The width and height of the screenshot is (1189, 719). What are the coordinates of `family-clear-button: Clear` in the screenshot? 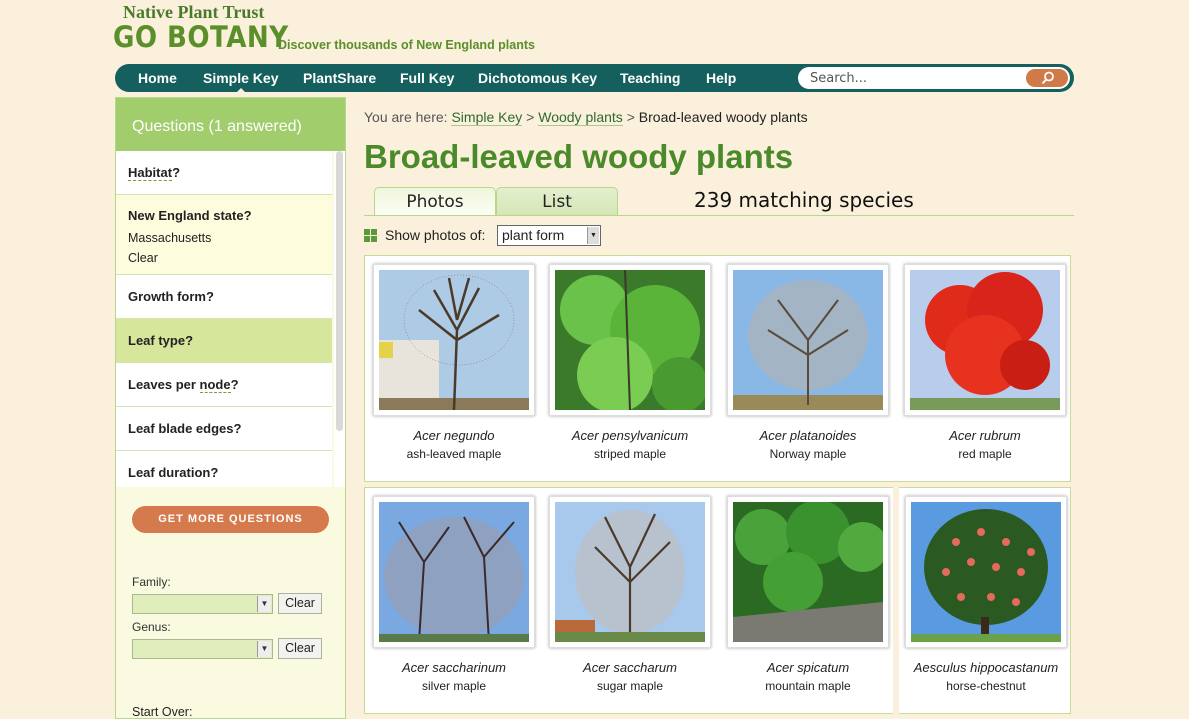 It's located at (300, 603).